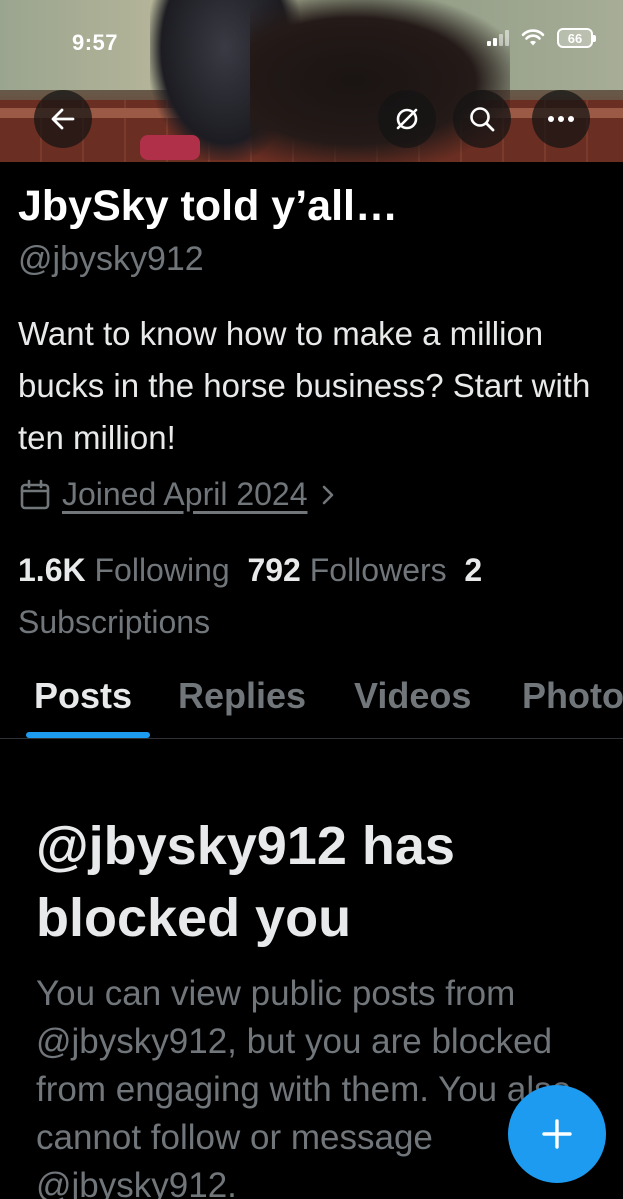 The height and width of the screenshot is (1199, 623). I want to click on status-icons: 66, so click(541, 38).